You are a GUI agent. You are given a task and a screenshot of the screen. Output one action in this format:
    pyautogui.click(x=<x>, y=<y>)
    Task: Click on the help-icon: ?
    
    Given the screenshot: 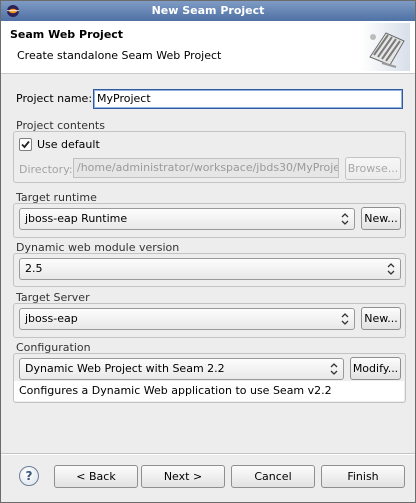 What is the action you would take?
    pyautogui.click(x=29, y=476)
    